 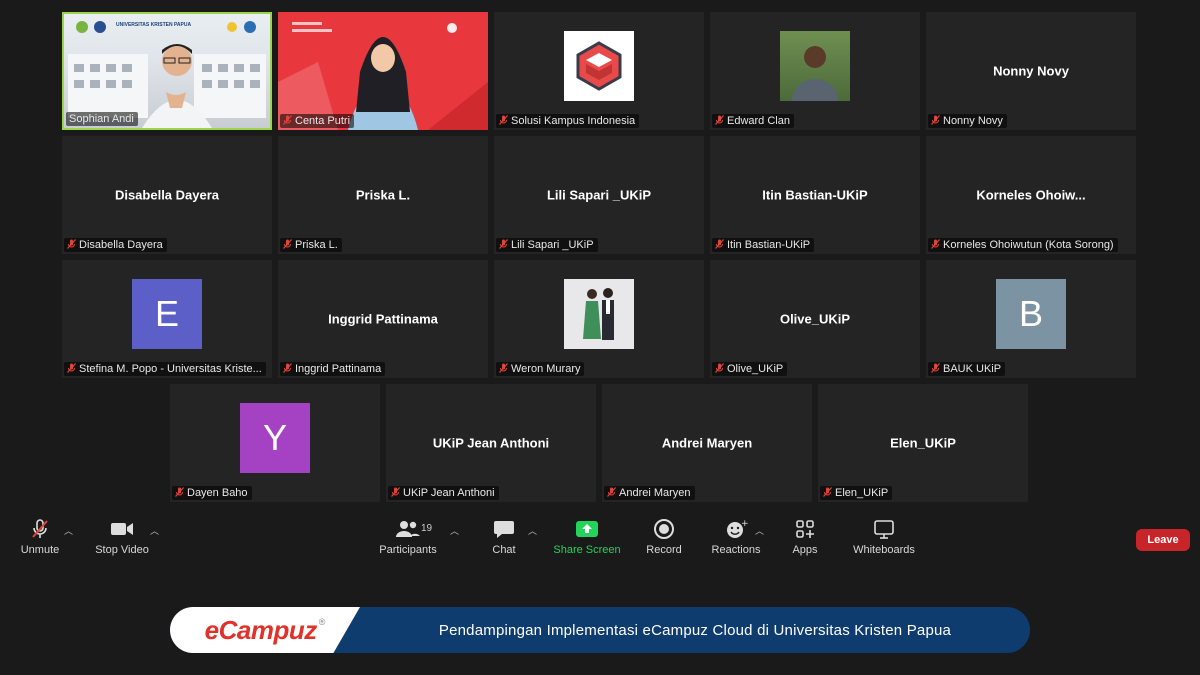 I want to click on solusi-kampus-logo-icon, so click(x=599, y=66).